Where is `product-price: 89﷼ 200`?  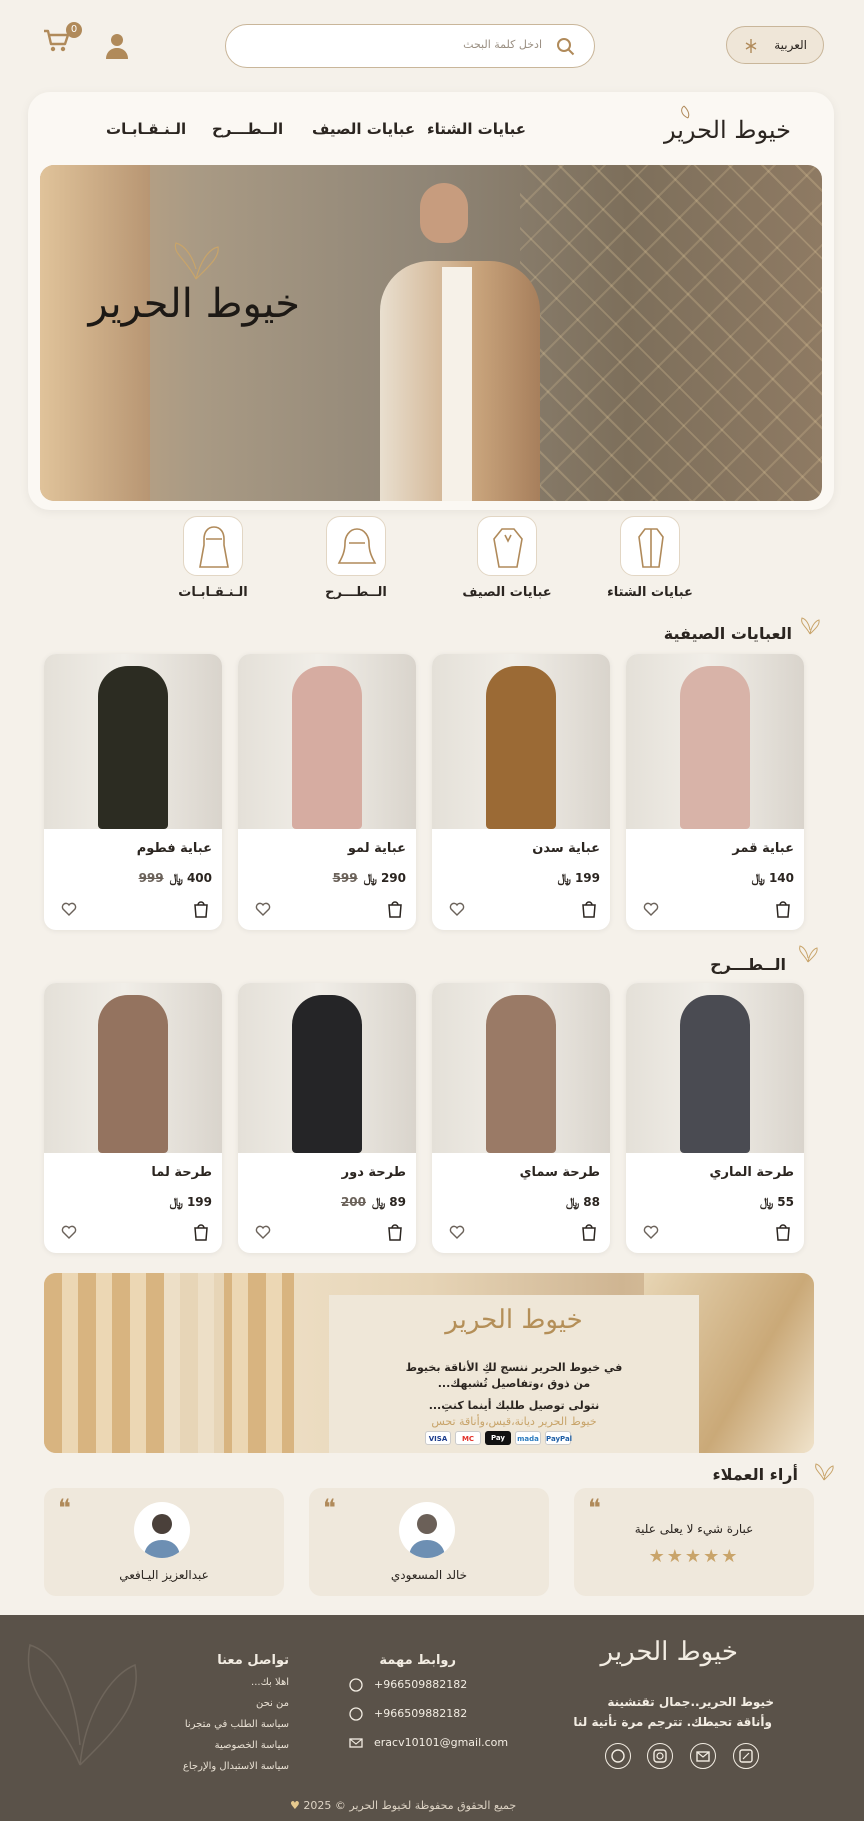 product-price: 89﷼ 200 is located at coordinates (373, 1202).